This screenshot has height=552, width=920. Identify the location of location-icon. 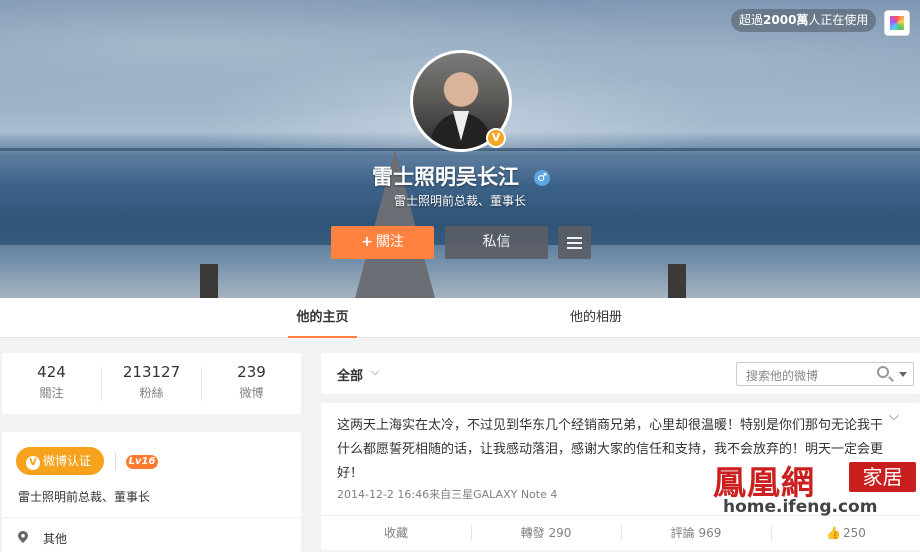
(23, 537).